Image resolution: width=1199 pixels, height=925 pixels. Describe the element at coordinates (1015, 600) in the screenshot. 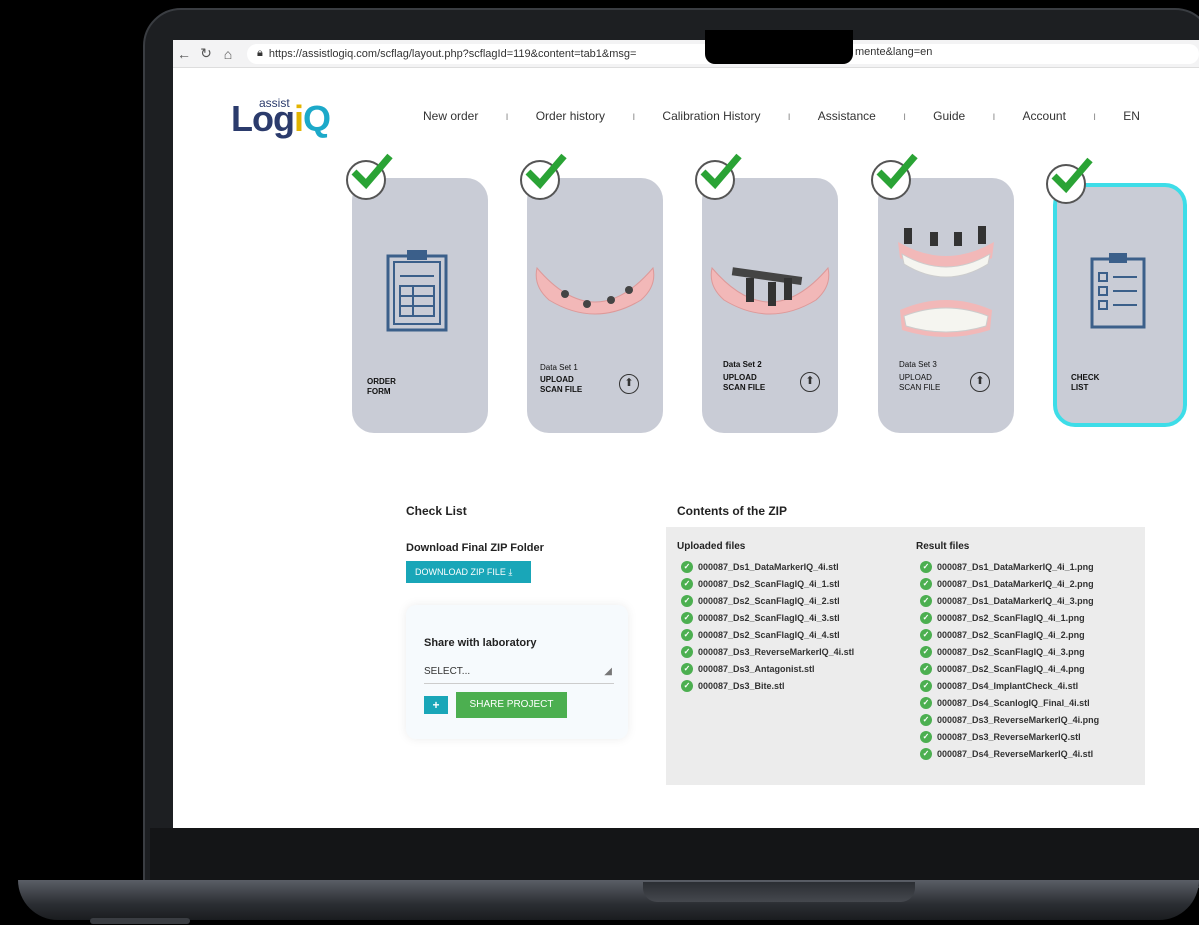

I see `file-name: 000087_Ds1_DataMarkerIQ_4i_3.png` at that location.